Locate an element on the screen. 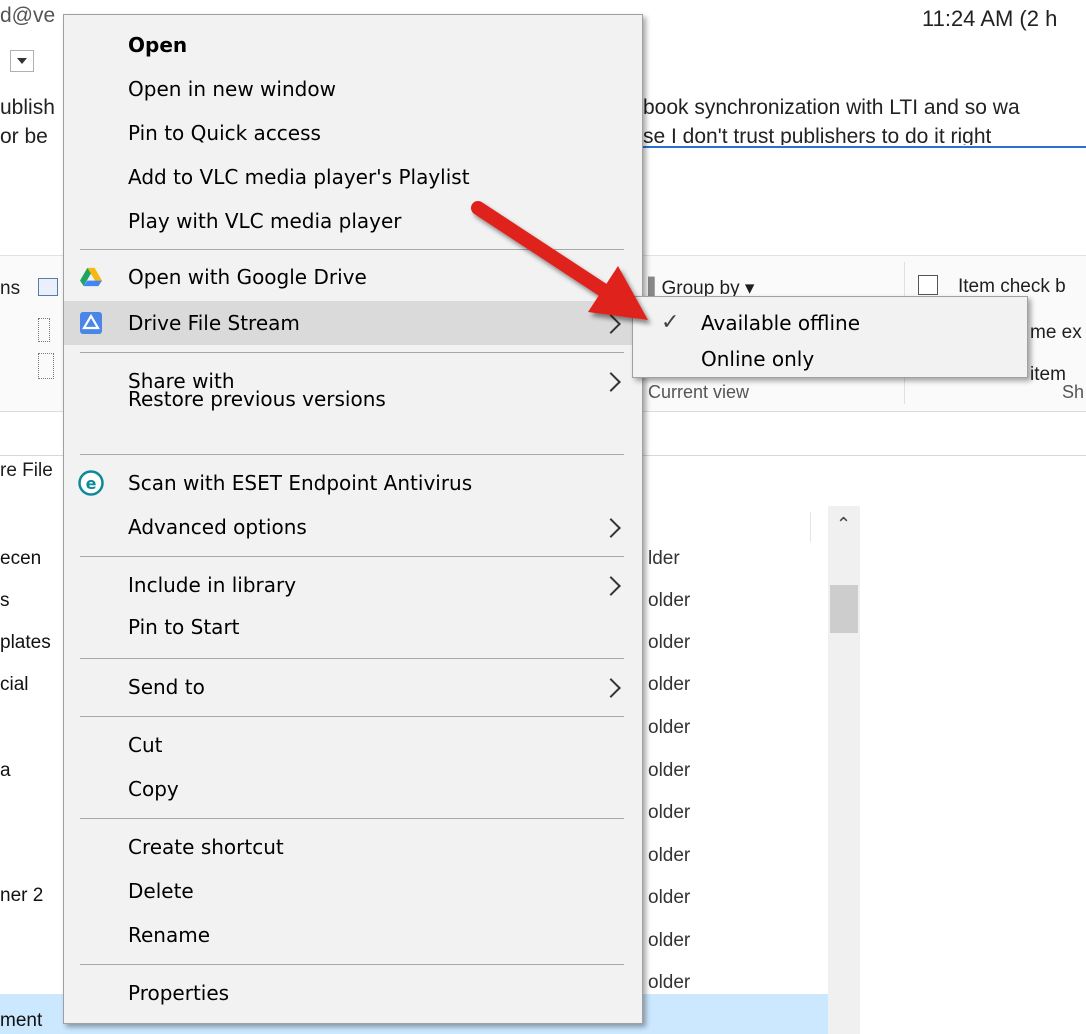  menu-item-add-vlc-playlist: Add to VLC media player's Playlist is located at coordinates (353, 177).